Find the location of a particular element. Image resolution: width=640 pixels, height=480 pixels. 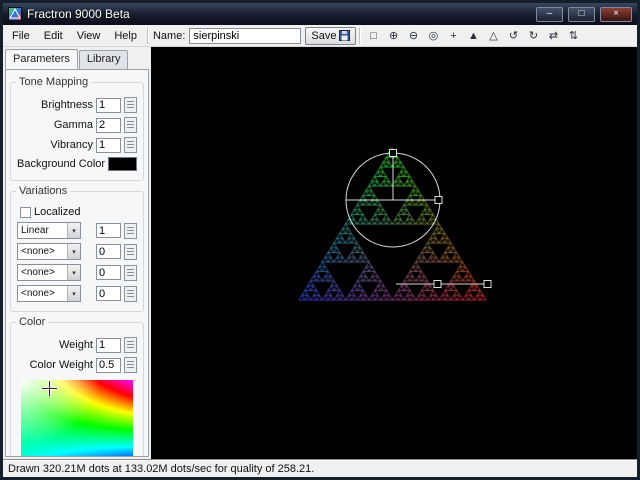

brightness-stepper is located at coordinates (130, 105).